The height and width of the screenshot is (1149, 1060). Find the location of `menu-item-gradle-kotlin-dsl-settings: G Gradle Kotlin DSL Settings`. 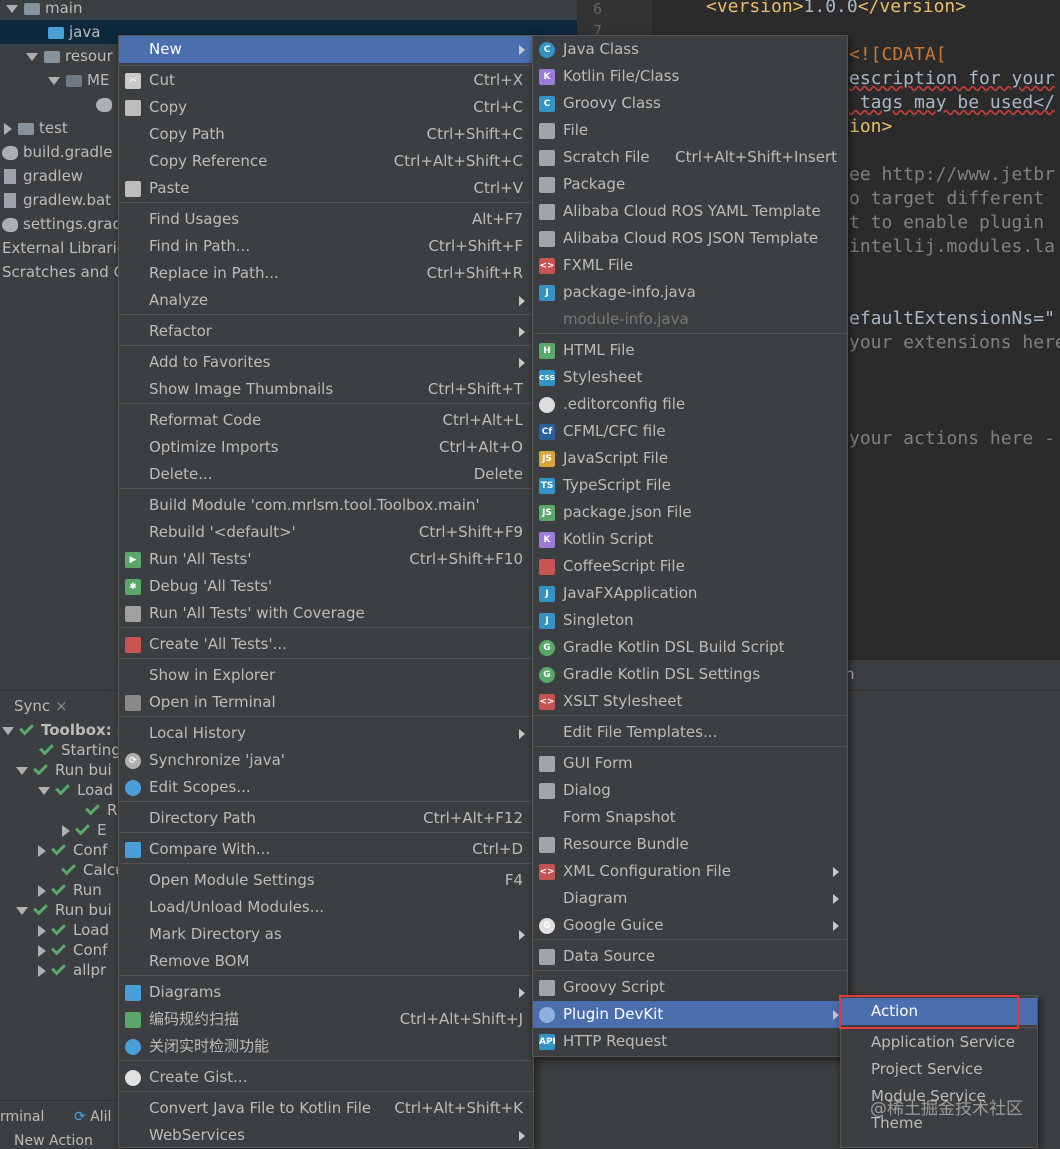

menu-item-gradle-kotlin-dsl-settings: G Gradle Kotlin DSL Settings is located at coordinates (690, 674).